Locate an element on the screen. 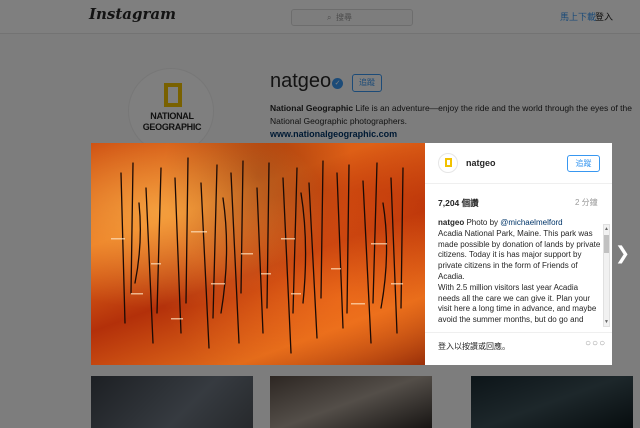  post-author-username: natgeo is located at coordinates (481, 163).